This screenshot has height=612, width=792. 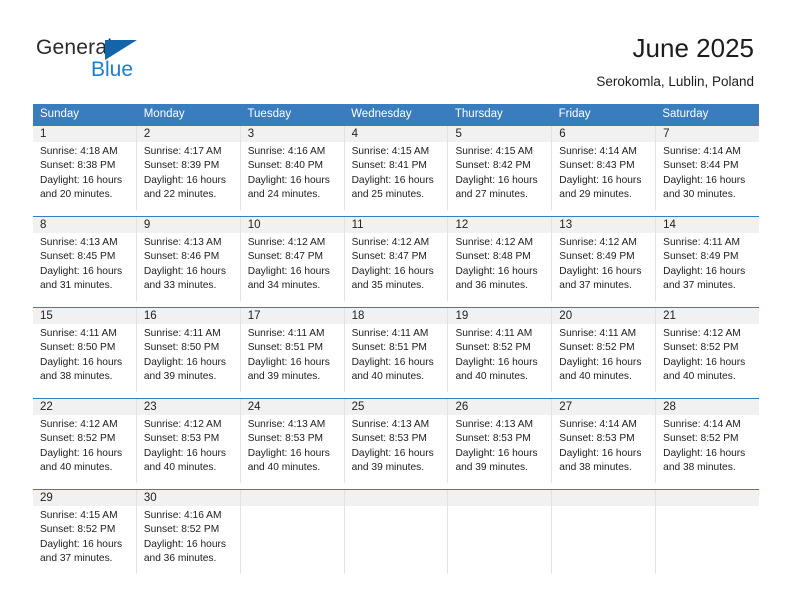 I want to click on sunset-text: Sunset: 8:53 PM, so click(x=389, y=439).